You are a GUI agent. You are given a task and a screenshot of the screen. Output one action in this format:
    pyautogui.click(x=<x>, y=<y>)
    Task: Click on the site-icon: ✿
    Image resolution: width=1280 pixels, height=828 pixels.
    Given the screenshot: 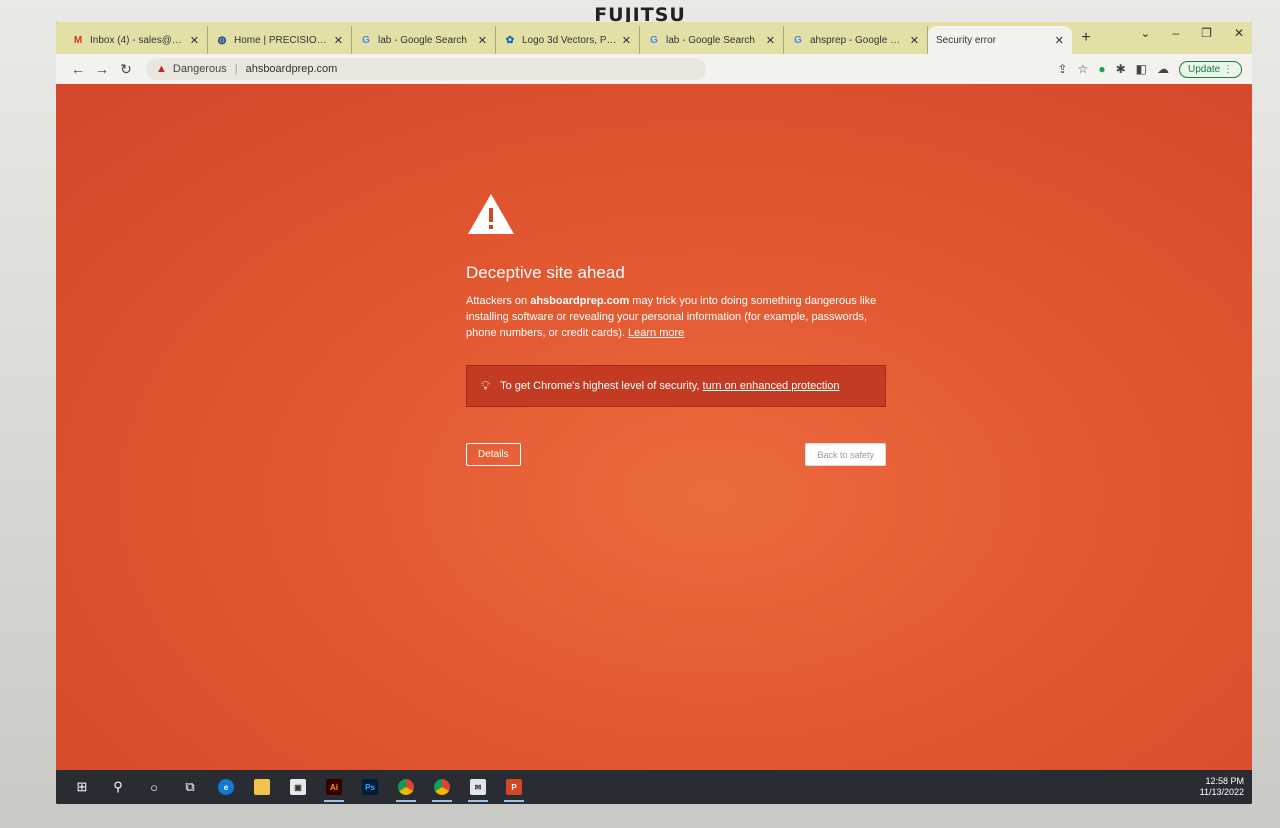 What is the action you would take?
    pyautogui.click(x=510, y=40)
    